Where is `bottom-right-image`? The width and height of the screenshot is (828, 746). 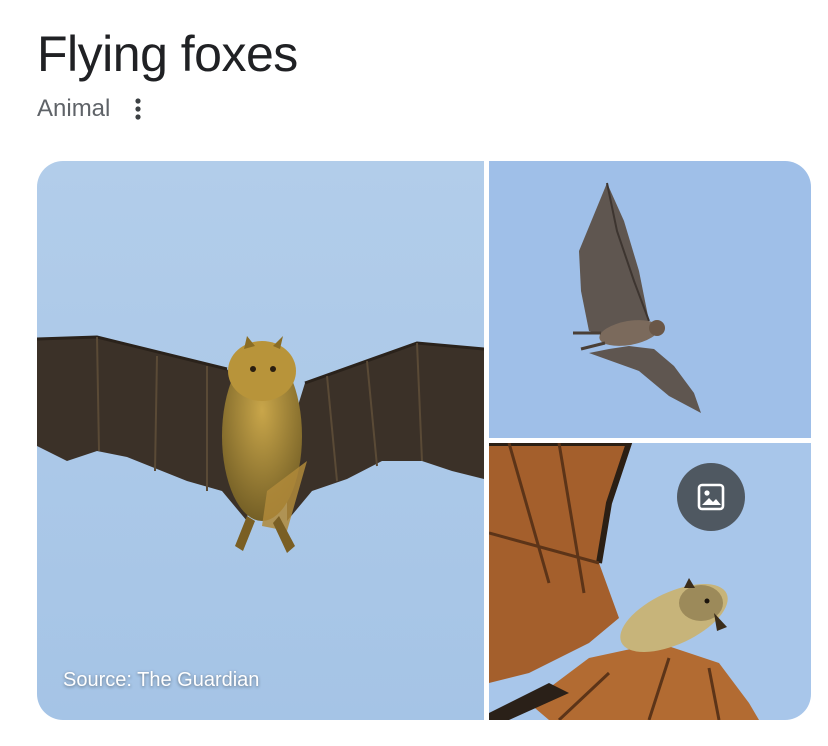 bottom-right-image is located at coordinates (650, 581).